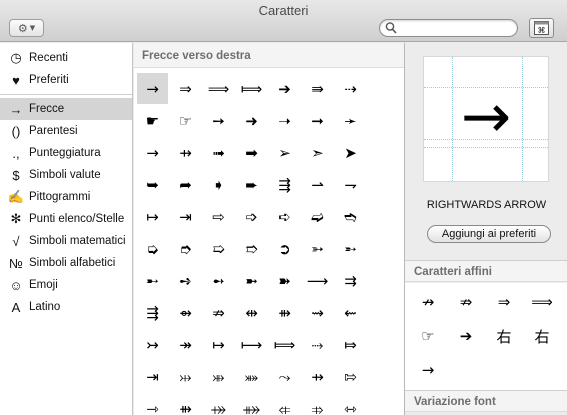 This screenshot has height=415, width=567. What do you see at coordinates (218, 404) in the screenshot?
I see `character-cell: ⤀` at bounding box center [218, 404].